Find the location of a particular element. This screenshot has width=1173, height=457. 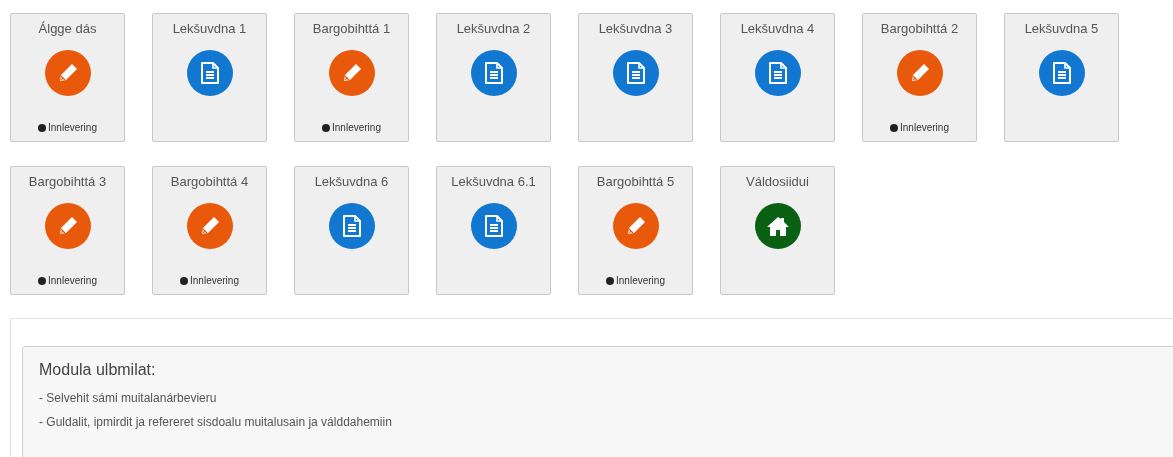

activity-tile: Lekšuvdna 6 is located at coordinates (351, 230).